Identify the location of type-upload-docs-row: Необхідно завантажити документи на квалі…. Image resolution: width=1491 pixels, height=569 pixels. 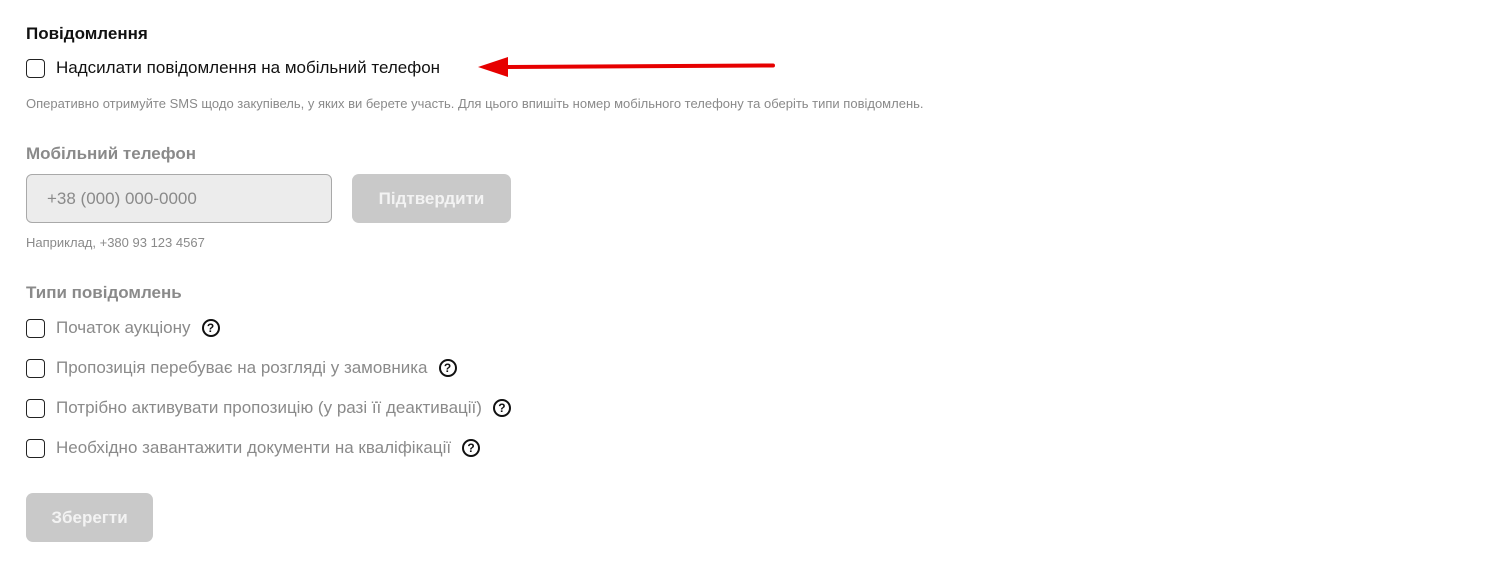
(253, 448).